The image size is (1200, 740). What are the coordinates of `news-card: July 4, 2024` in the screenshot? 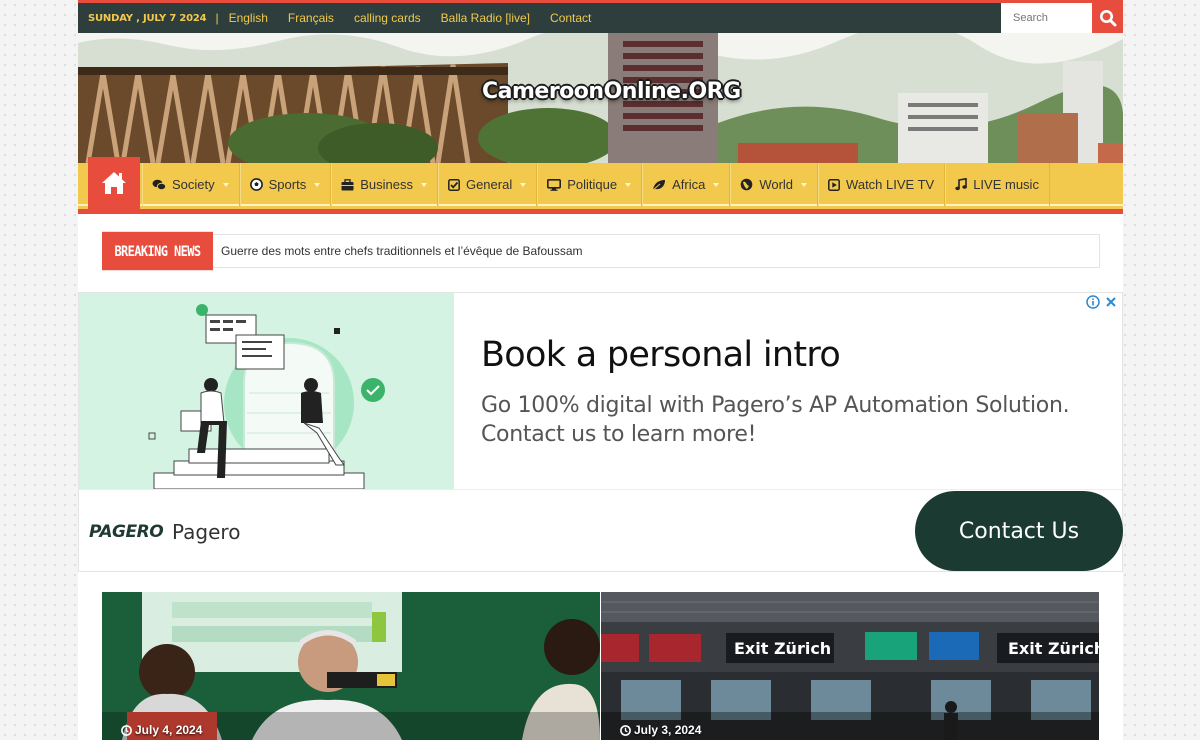 It's located at (351, 666).